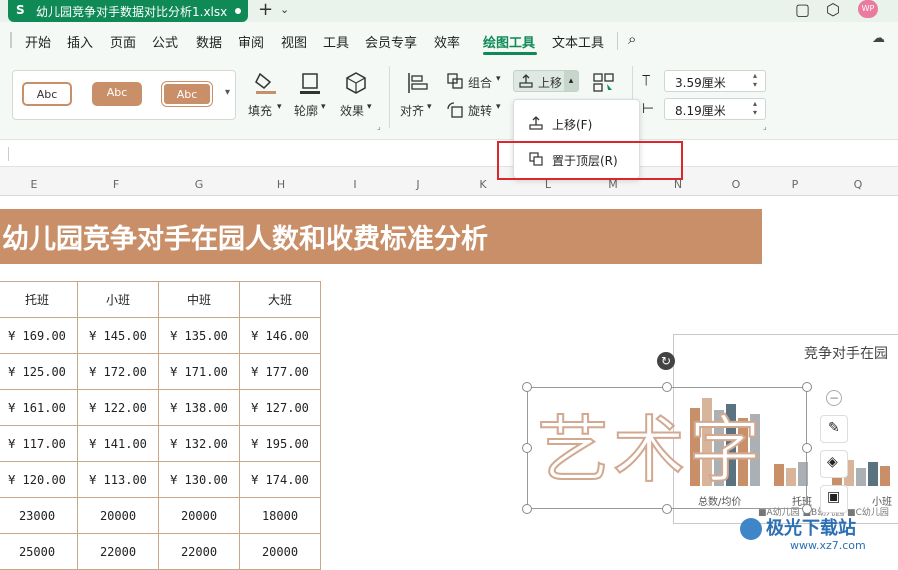  Describe the element at coordinates (39, 371) in the screenshot. I see `table-cell: ¥ 125.00` at that location.